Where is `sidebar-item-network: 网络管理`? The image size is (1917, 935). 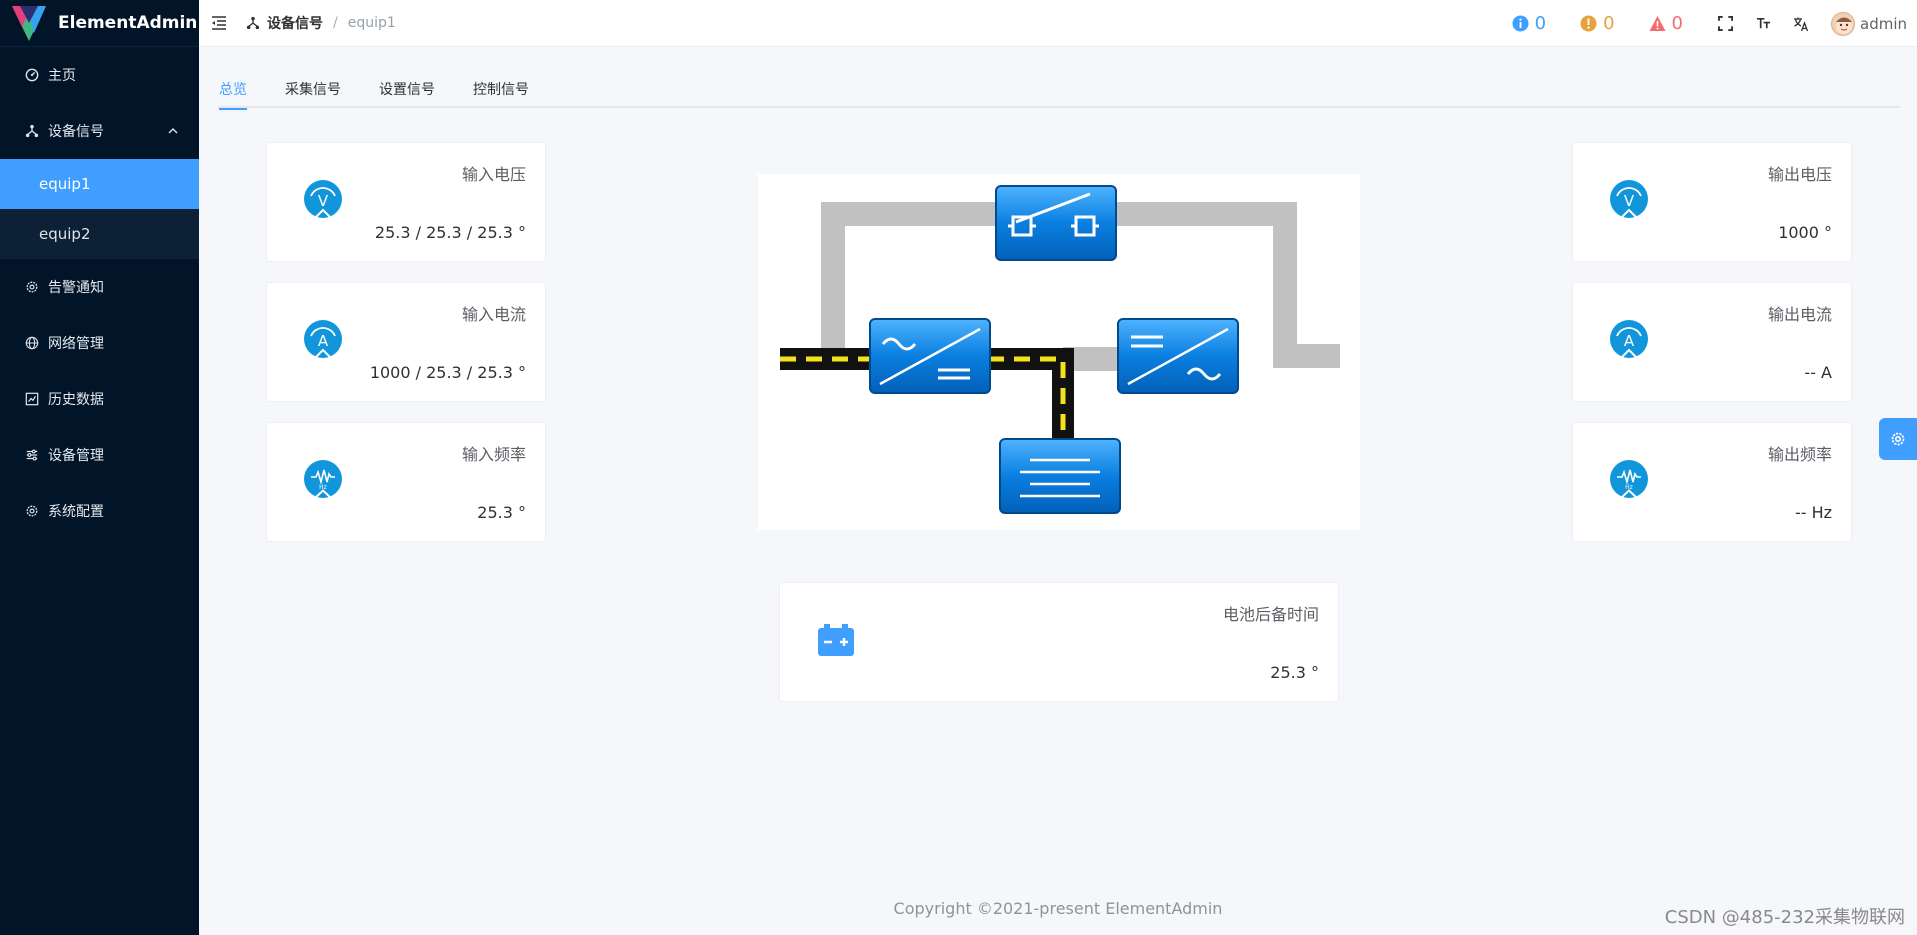
sidebar-item-network: 网络管理 is located at coordinates (99, 343).